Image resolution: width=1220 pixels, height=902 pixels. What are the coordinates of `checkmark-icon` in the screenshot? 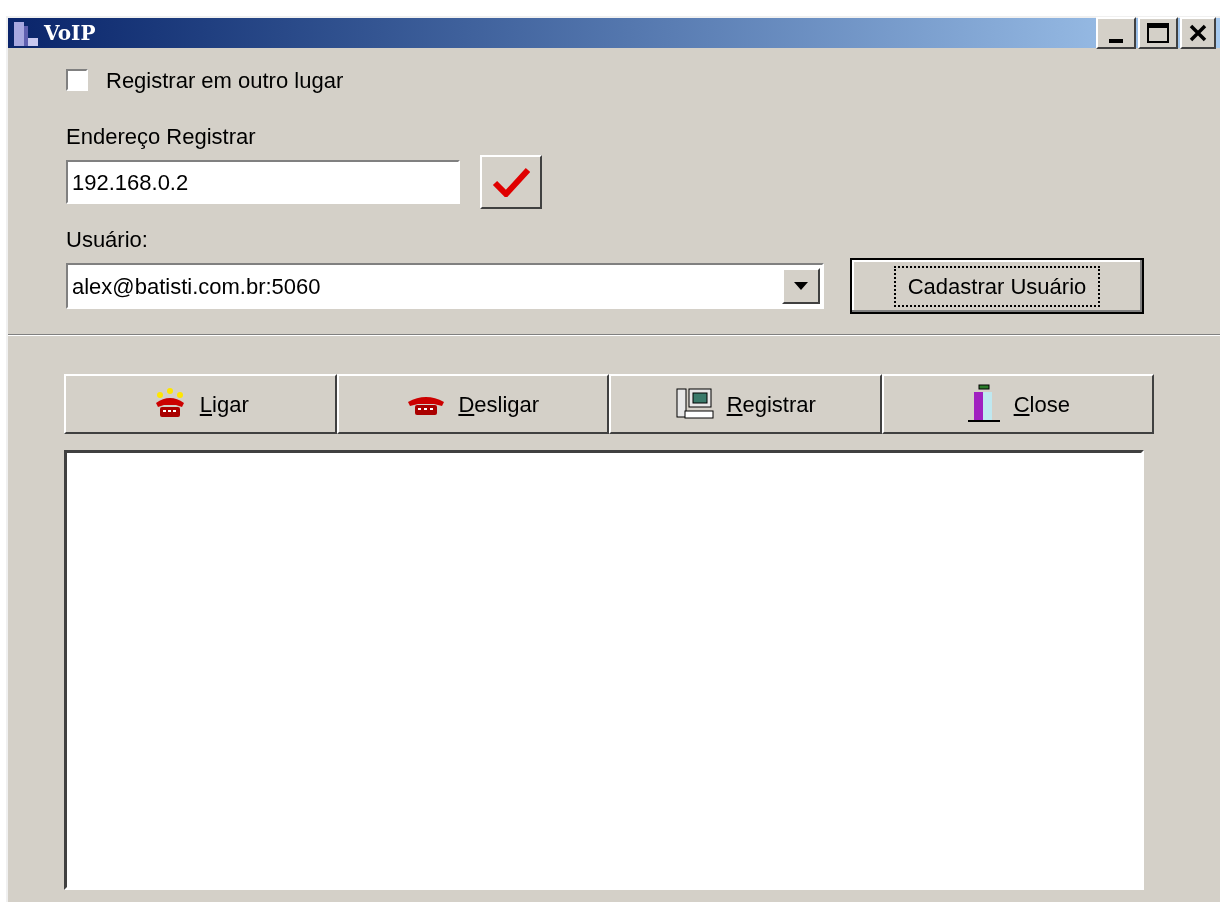 It's located at (511, 182).